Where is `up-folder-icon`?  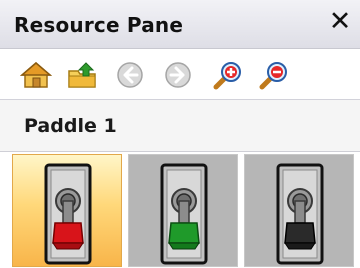
up-folder-icon is located at coordinates (82, 75).